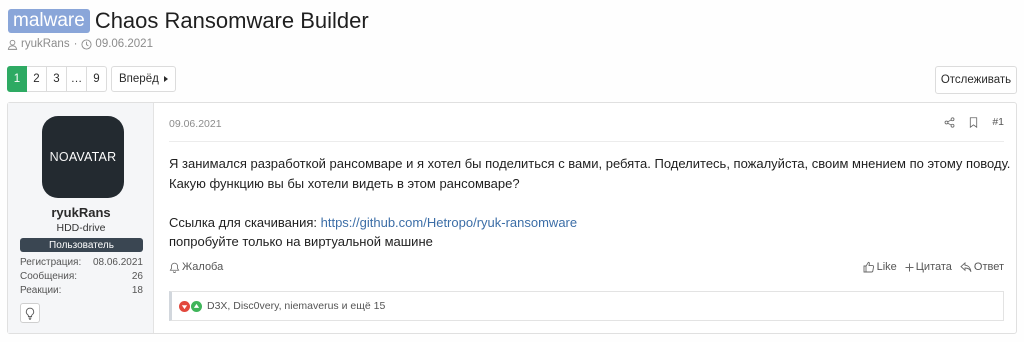 The image size is (1024, 342). I want to click on share-icon, so click(949, 122).